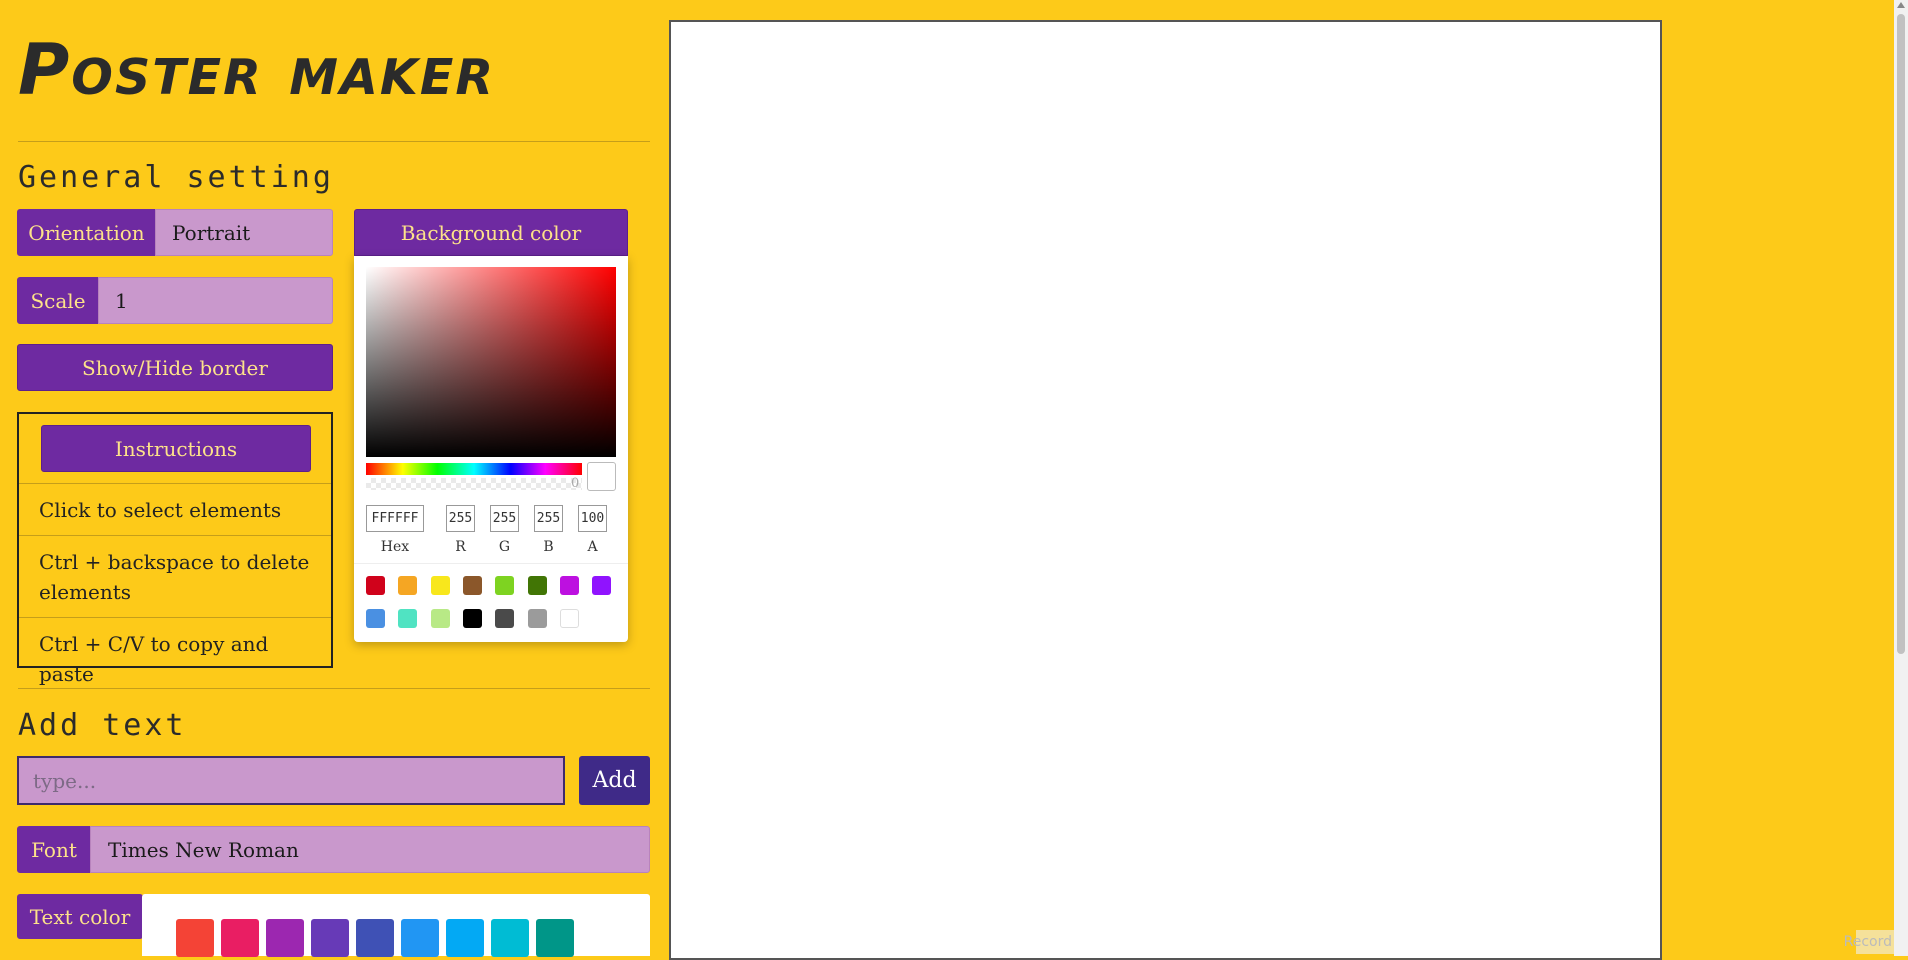 This screenshot has height=960, width=1908. I want to click on text-color-picker, so click(396, 925).